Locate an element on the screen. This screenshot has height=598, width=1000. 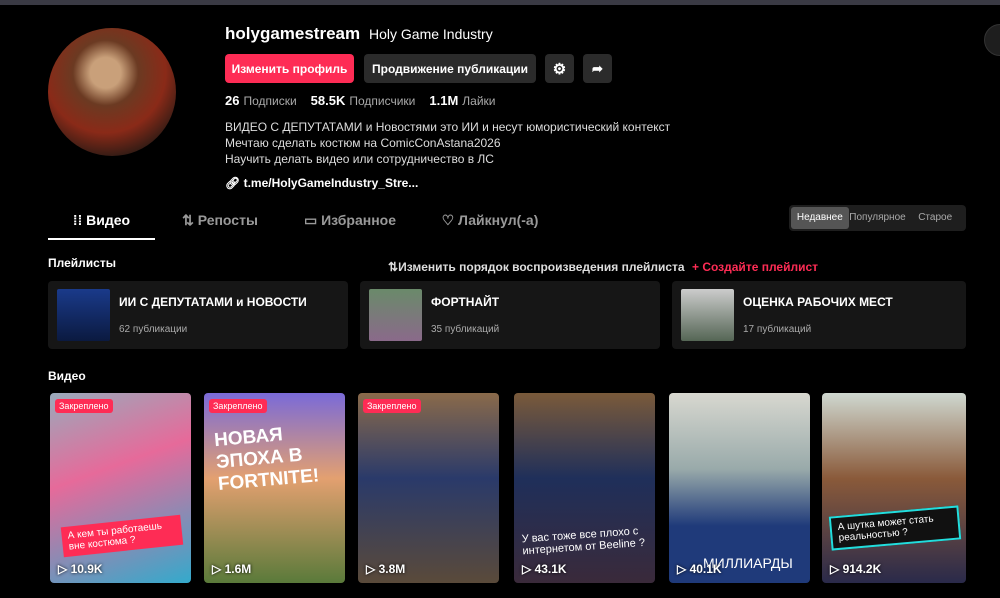
video-caption: НОВАЯ ЭПОХА В FORTNITE! is located at coordinates (266, 460).